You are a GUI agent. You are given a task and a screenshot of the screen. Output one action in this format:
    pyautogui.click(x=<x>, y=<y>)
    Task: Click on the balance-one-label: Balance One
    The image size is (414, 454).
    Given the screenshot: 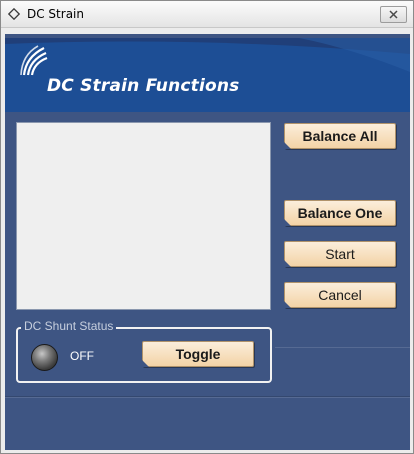 What is the action you would take?
    pyautogui.click(x=340, y=213)
    